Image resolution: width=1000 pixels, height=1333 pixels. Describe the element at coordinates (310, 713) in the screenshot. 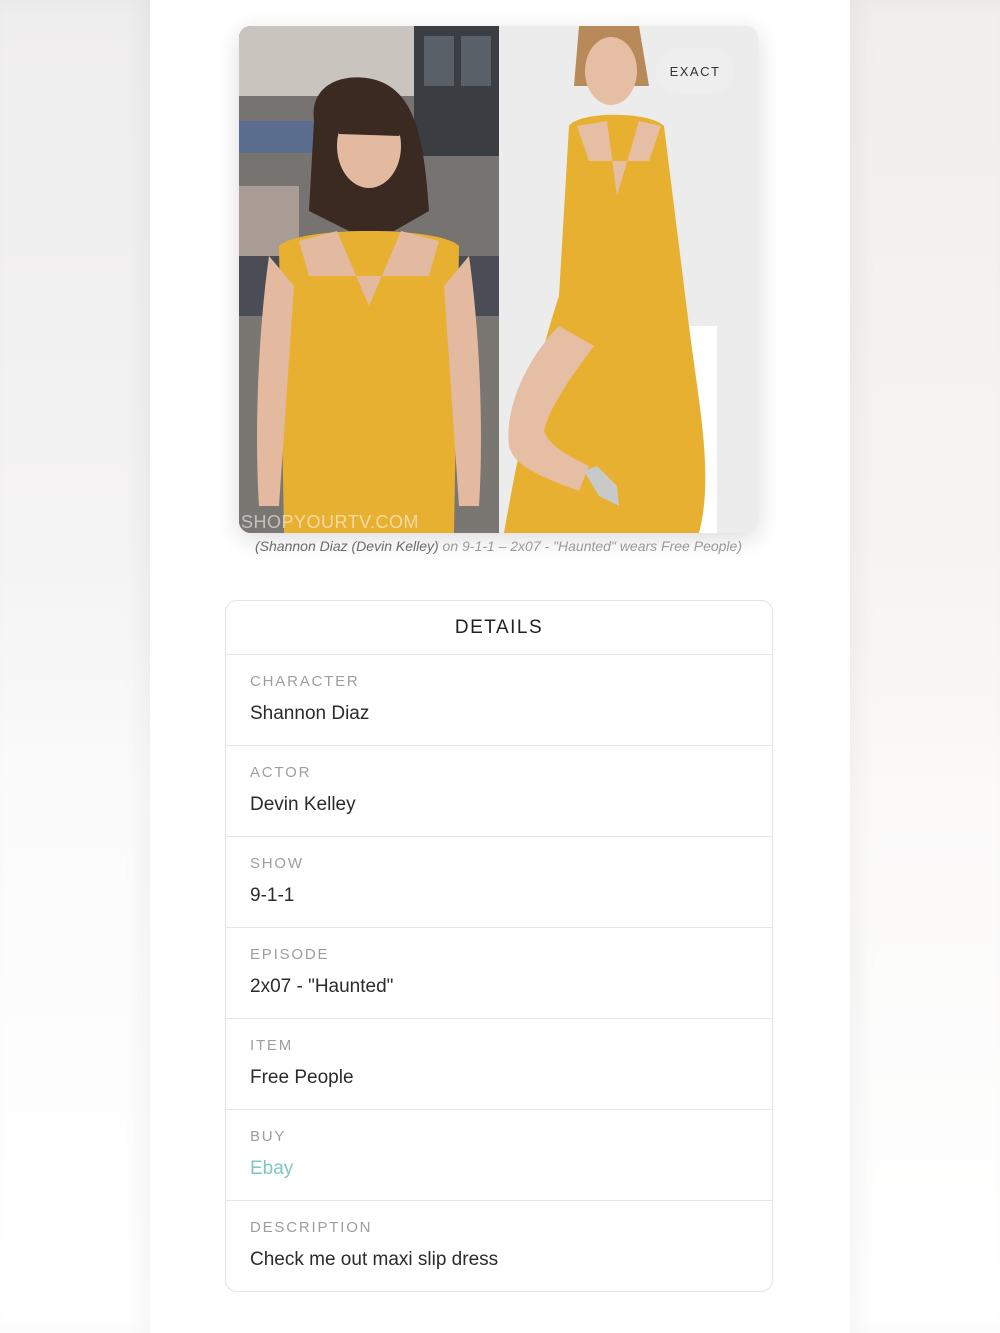

I see `detail-value: Shannon Diaz` at that location.